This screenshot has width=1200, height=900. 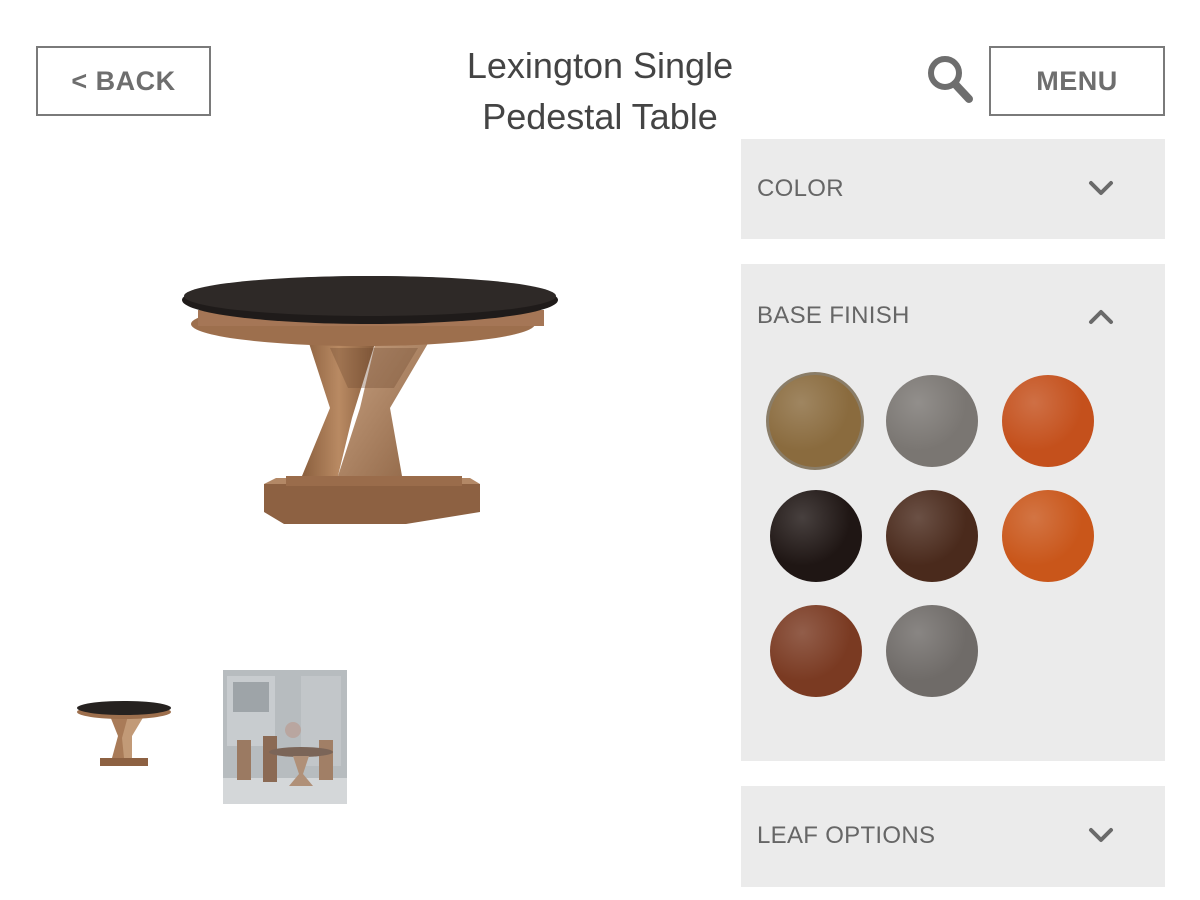 I want to click on menu-button: MENU, so click(x=1077, y=81).